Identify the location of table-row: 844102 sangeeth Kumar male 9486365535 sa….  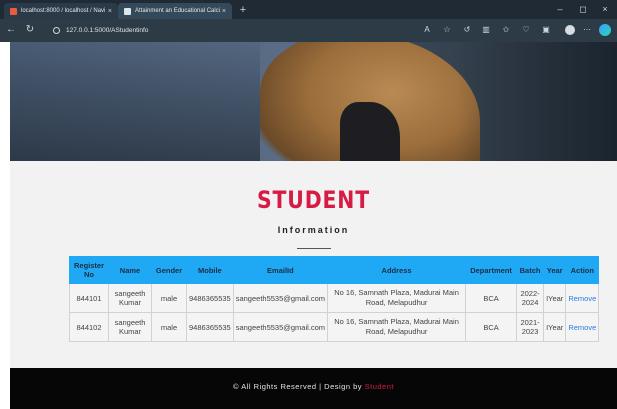
(334, 327).